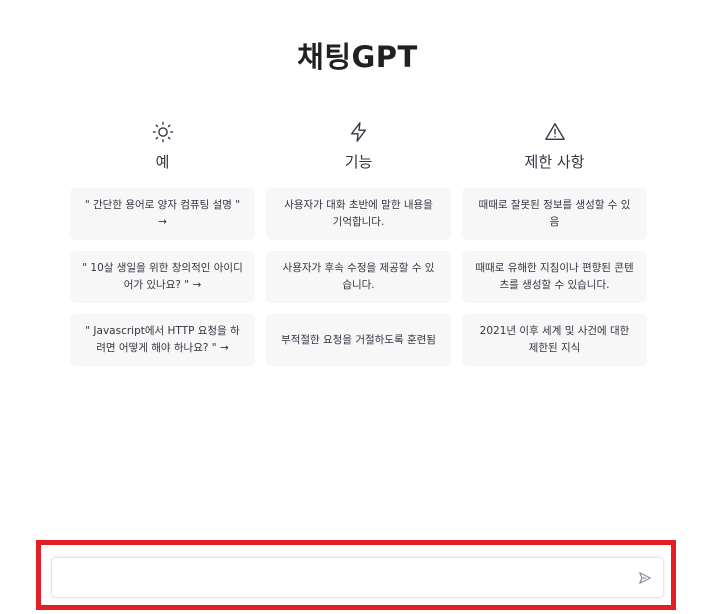 The width and height of the screenshot is (715, 614). I want to click on limitation-card: 때때로 잘못된 정보를 생성할 수 있음, so click(554, 214).